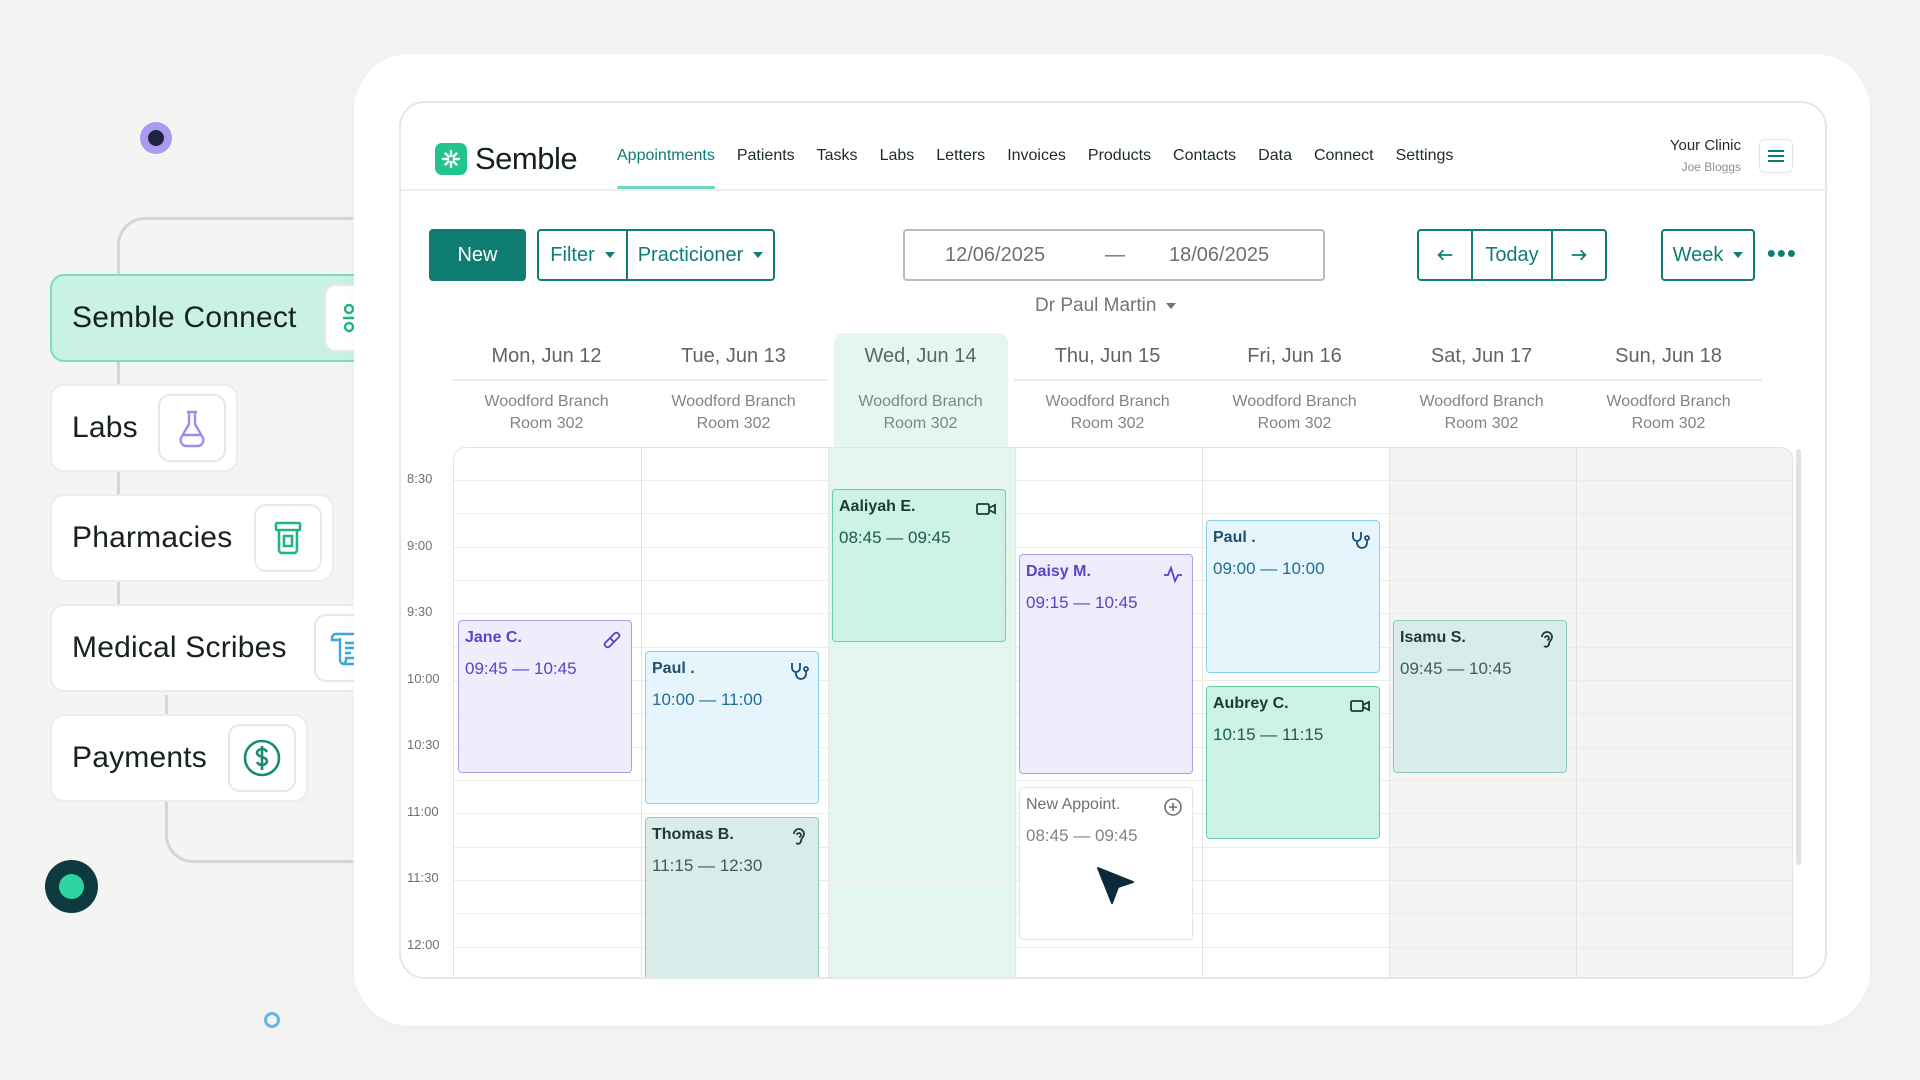 The image size is (1920, 1080). I want to click on feature-labs: Labs, so click(144, 428).